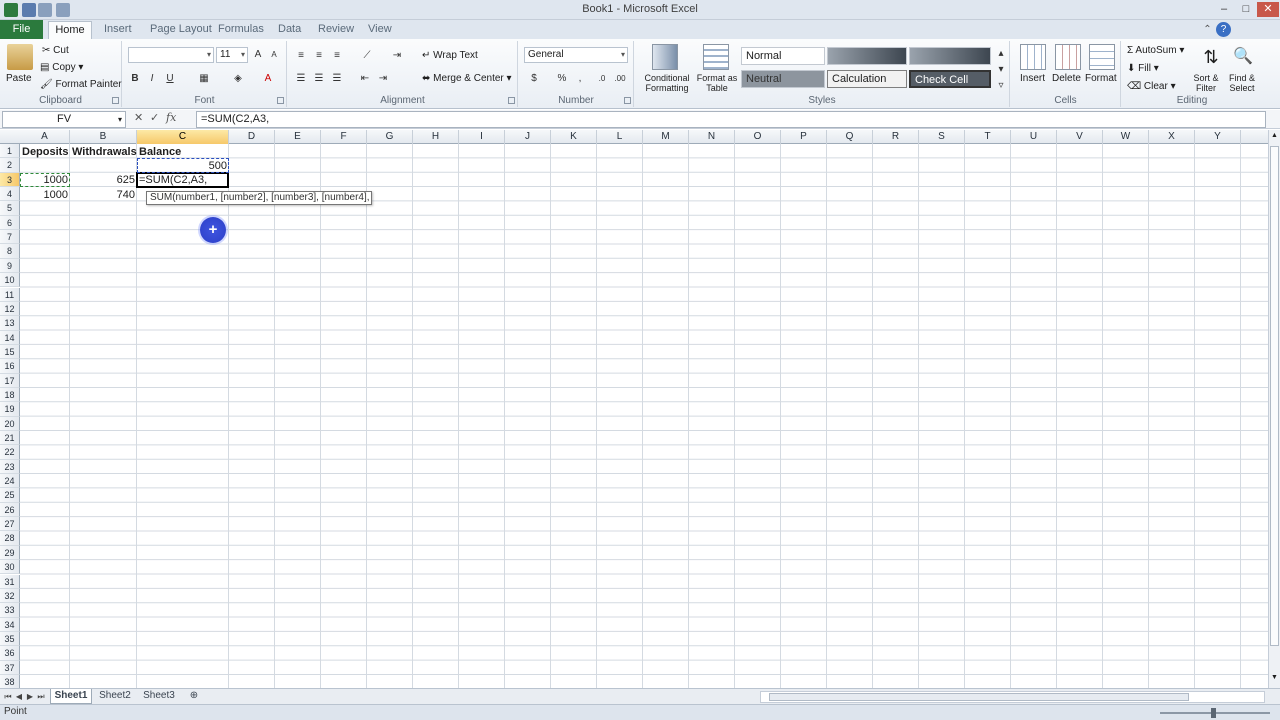 This screenshot has width=1280, height=720. Describe the element at coordinates (450, 55) in the screenshot. I see `wrap-text-button: ↵ Wrap Text` at that location.